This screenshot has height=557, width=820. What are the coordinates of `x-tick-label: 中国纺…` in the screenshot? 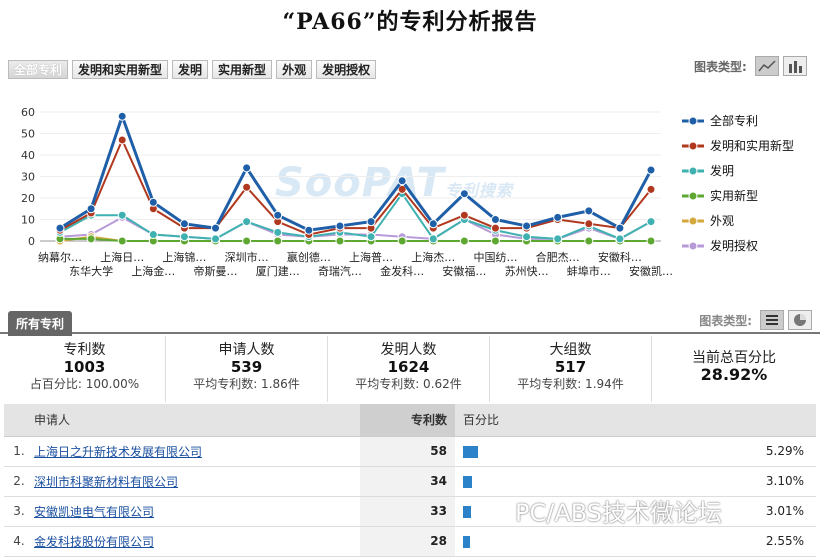 It's located at (495, 257).